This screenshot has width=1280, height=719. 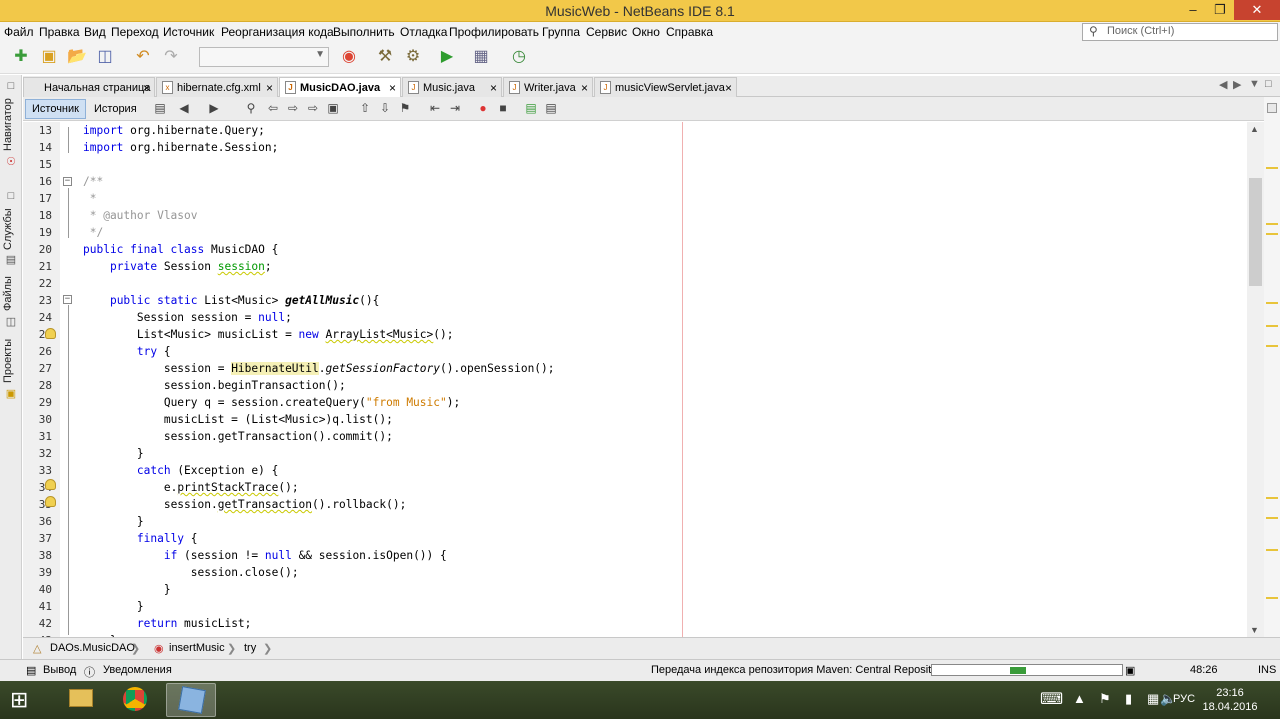 I want to click on netbeans-icon, so click(x=191, y=700).